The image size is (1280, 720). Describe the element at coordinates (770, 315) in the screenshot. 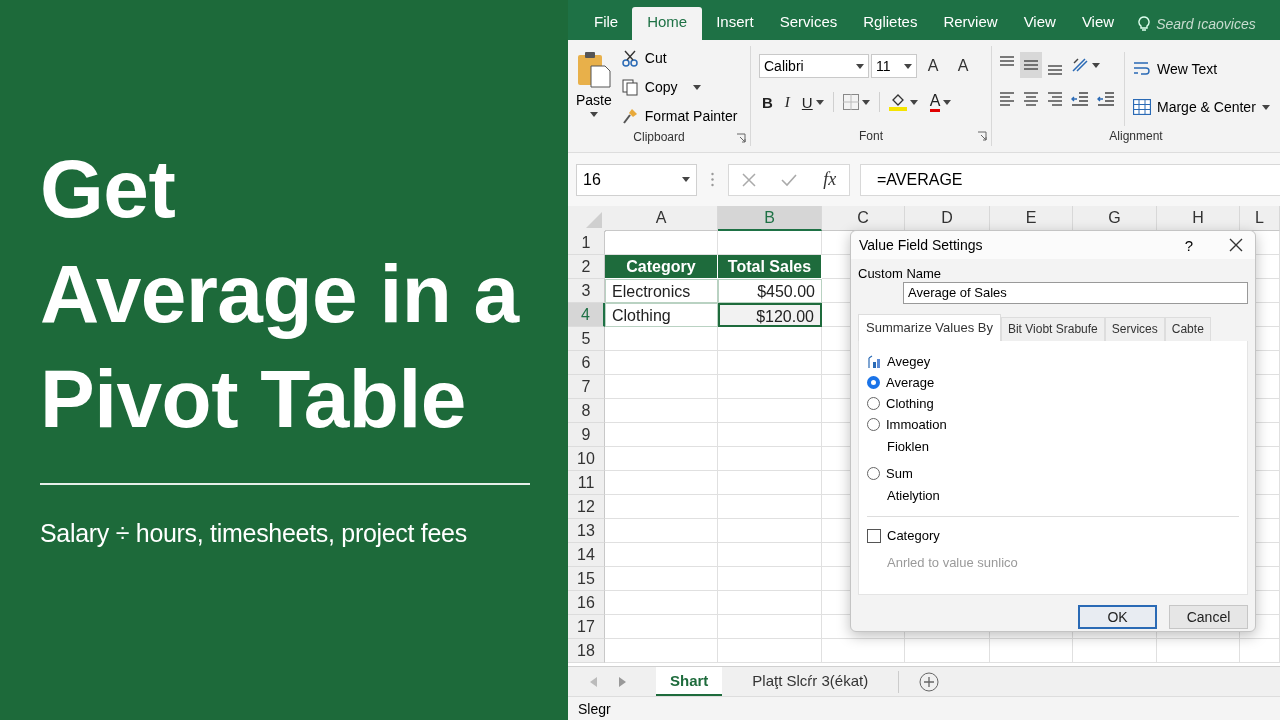

I see `table-cell: $120.00` at that location.